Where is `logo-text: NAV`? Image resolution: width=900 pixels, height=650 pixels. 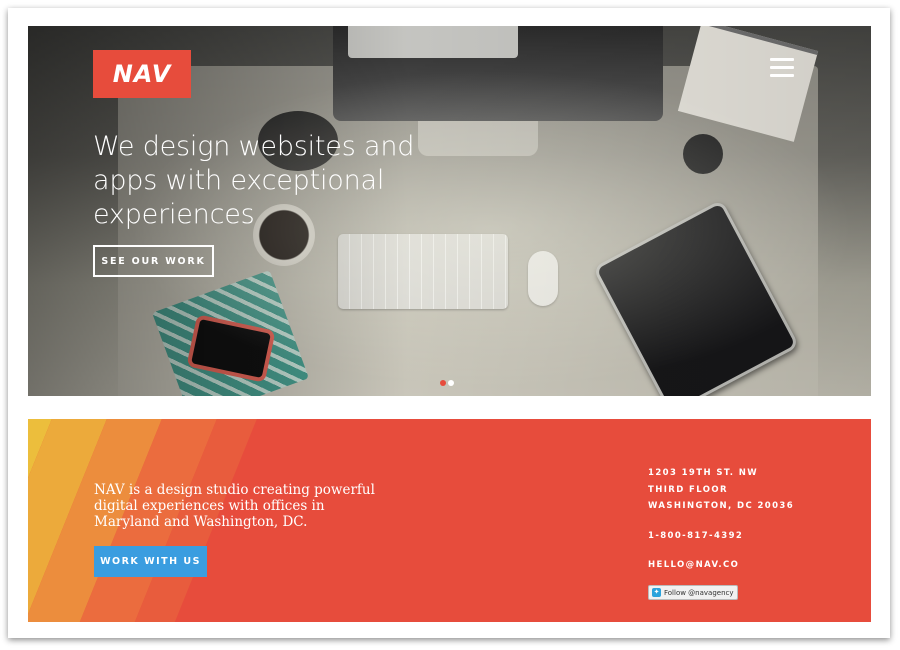 logo-text: NAV is located at coordinates (142, 74).